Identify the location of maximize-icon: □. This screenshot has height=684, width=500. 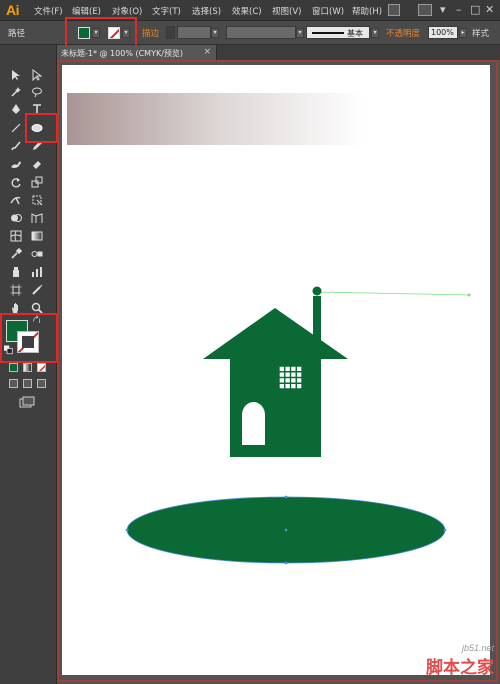
(475, 9).